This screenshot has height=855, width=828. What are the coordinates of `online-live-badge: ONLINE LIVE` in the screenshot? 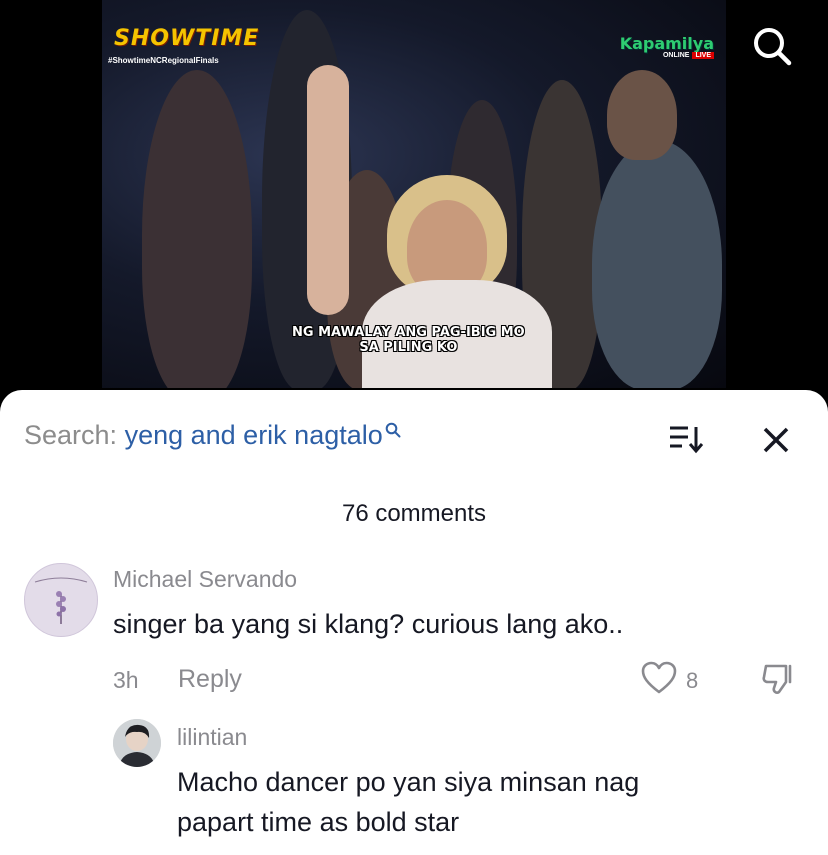 It's located at (688, 55).